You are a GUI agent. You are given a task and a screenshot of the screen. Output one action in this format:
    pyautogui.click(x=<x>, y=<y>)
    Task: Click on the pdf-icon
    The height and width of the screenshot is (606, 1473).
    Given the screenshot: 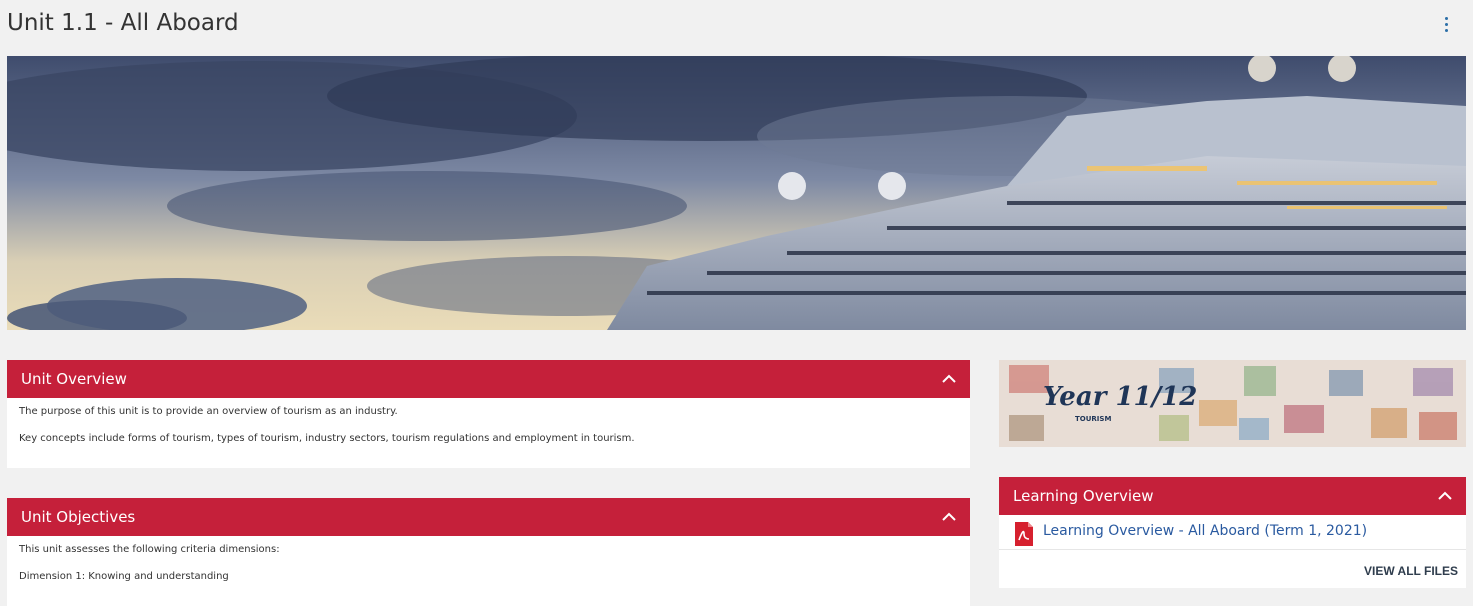 What is the action you would take?
    pyautogui.click(x=1024, y=534)
    